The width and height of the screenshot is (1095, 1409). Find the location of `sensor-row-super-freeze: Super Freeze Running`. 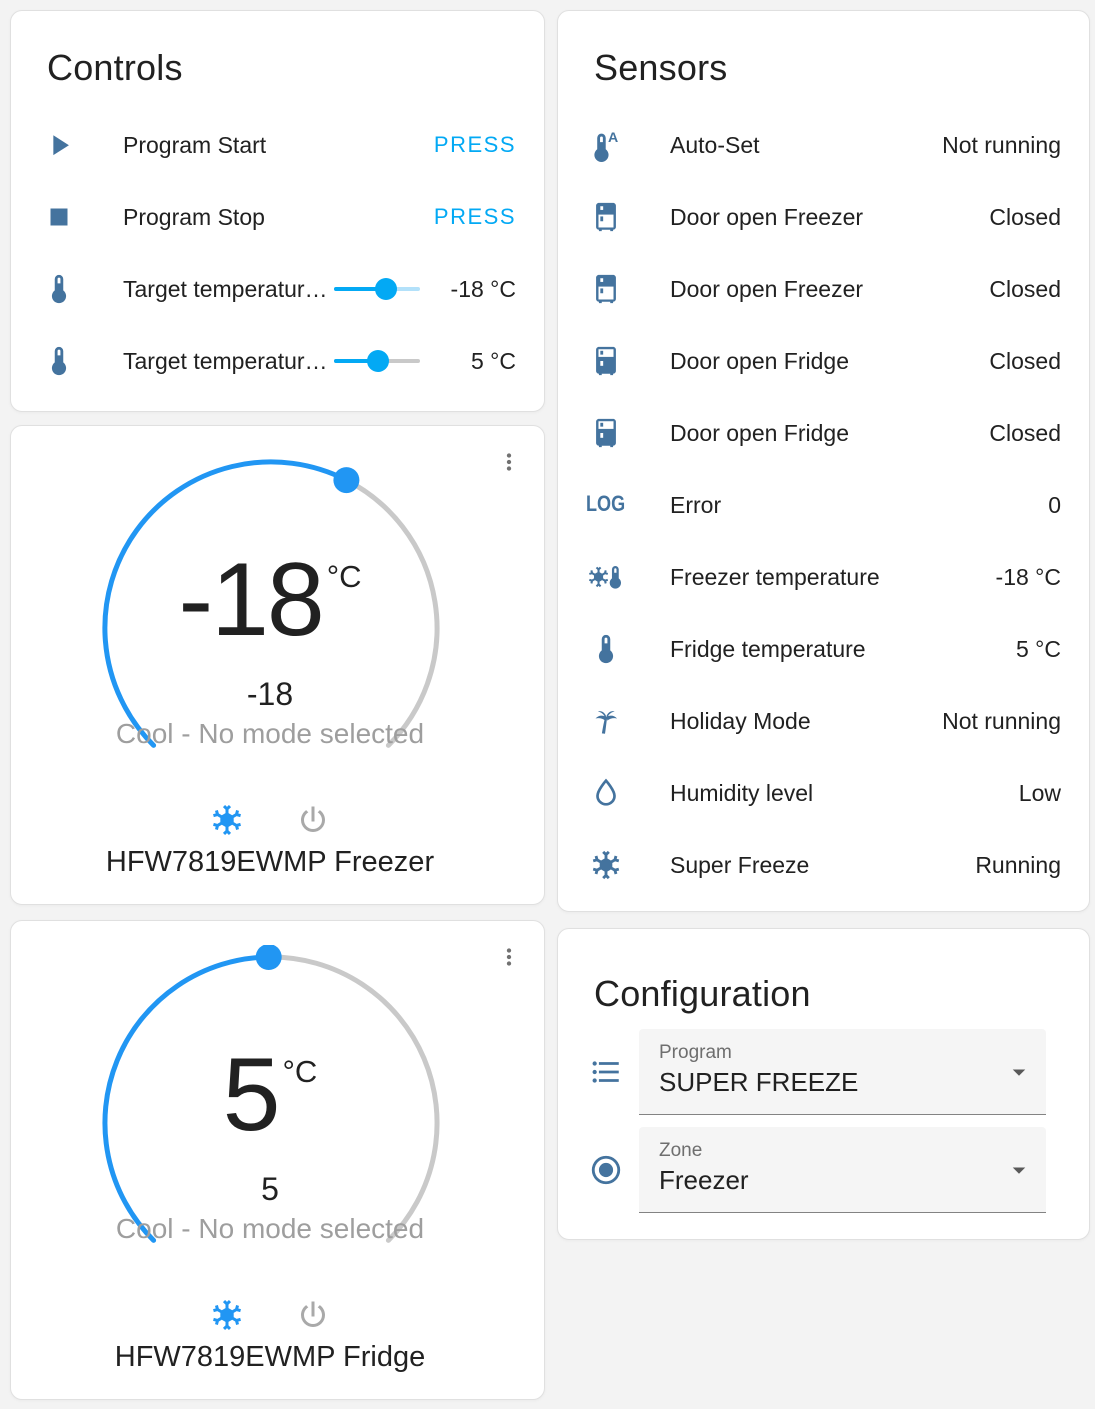

sensor-row-super-freeze: Super Freeze Running is located at coordinates (823, 865).